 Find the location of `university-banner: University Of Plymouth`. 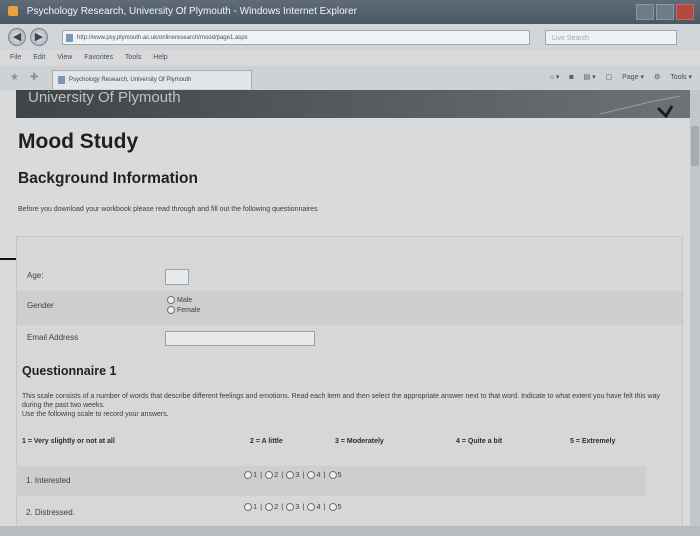

university-banner: University Of Plymouth is located at coordinates (353, 104).